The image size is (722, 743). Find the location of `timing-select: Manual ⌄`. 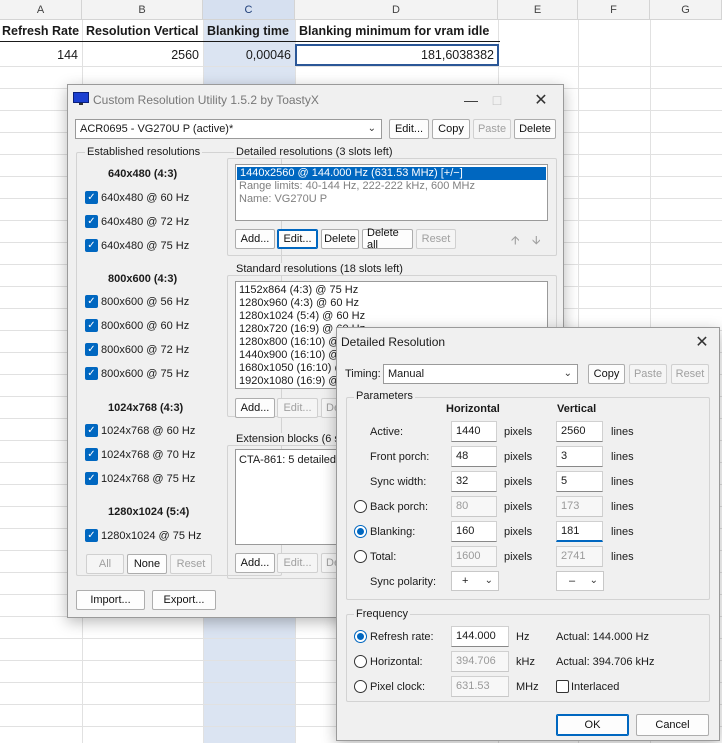

timing-select: Manual ⌄ is located at coordinates (480, 374).